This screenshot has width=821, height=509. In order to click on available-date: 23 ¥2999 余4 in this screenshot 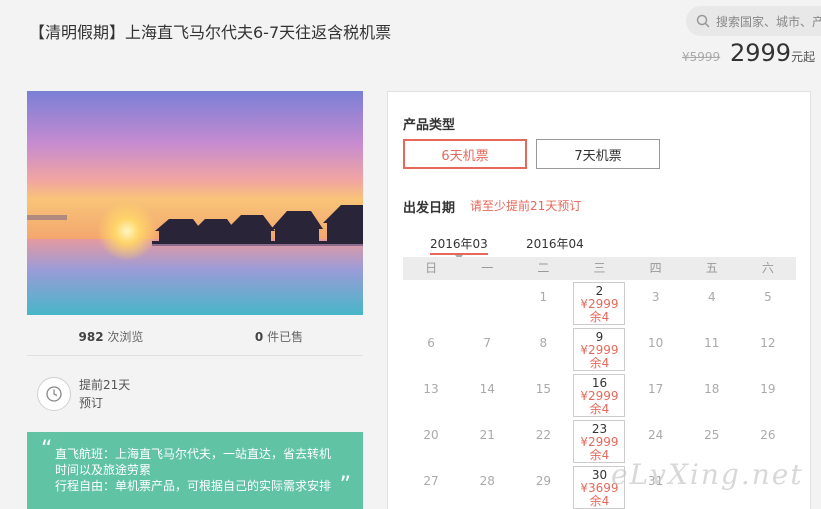, I will do `click(599, 441)`.